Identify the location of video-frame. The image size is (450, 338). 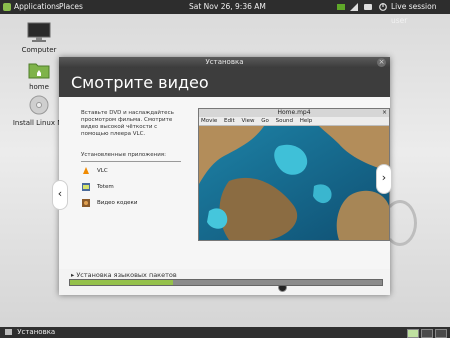
(294, 183).